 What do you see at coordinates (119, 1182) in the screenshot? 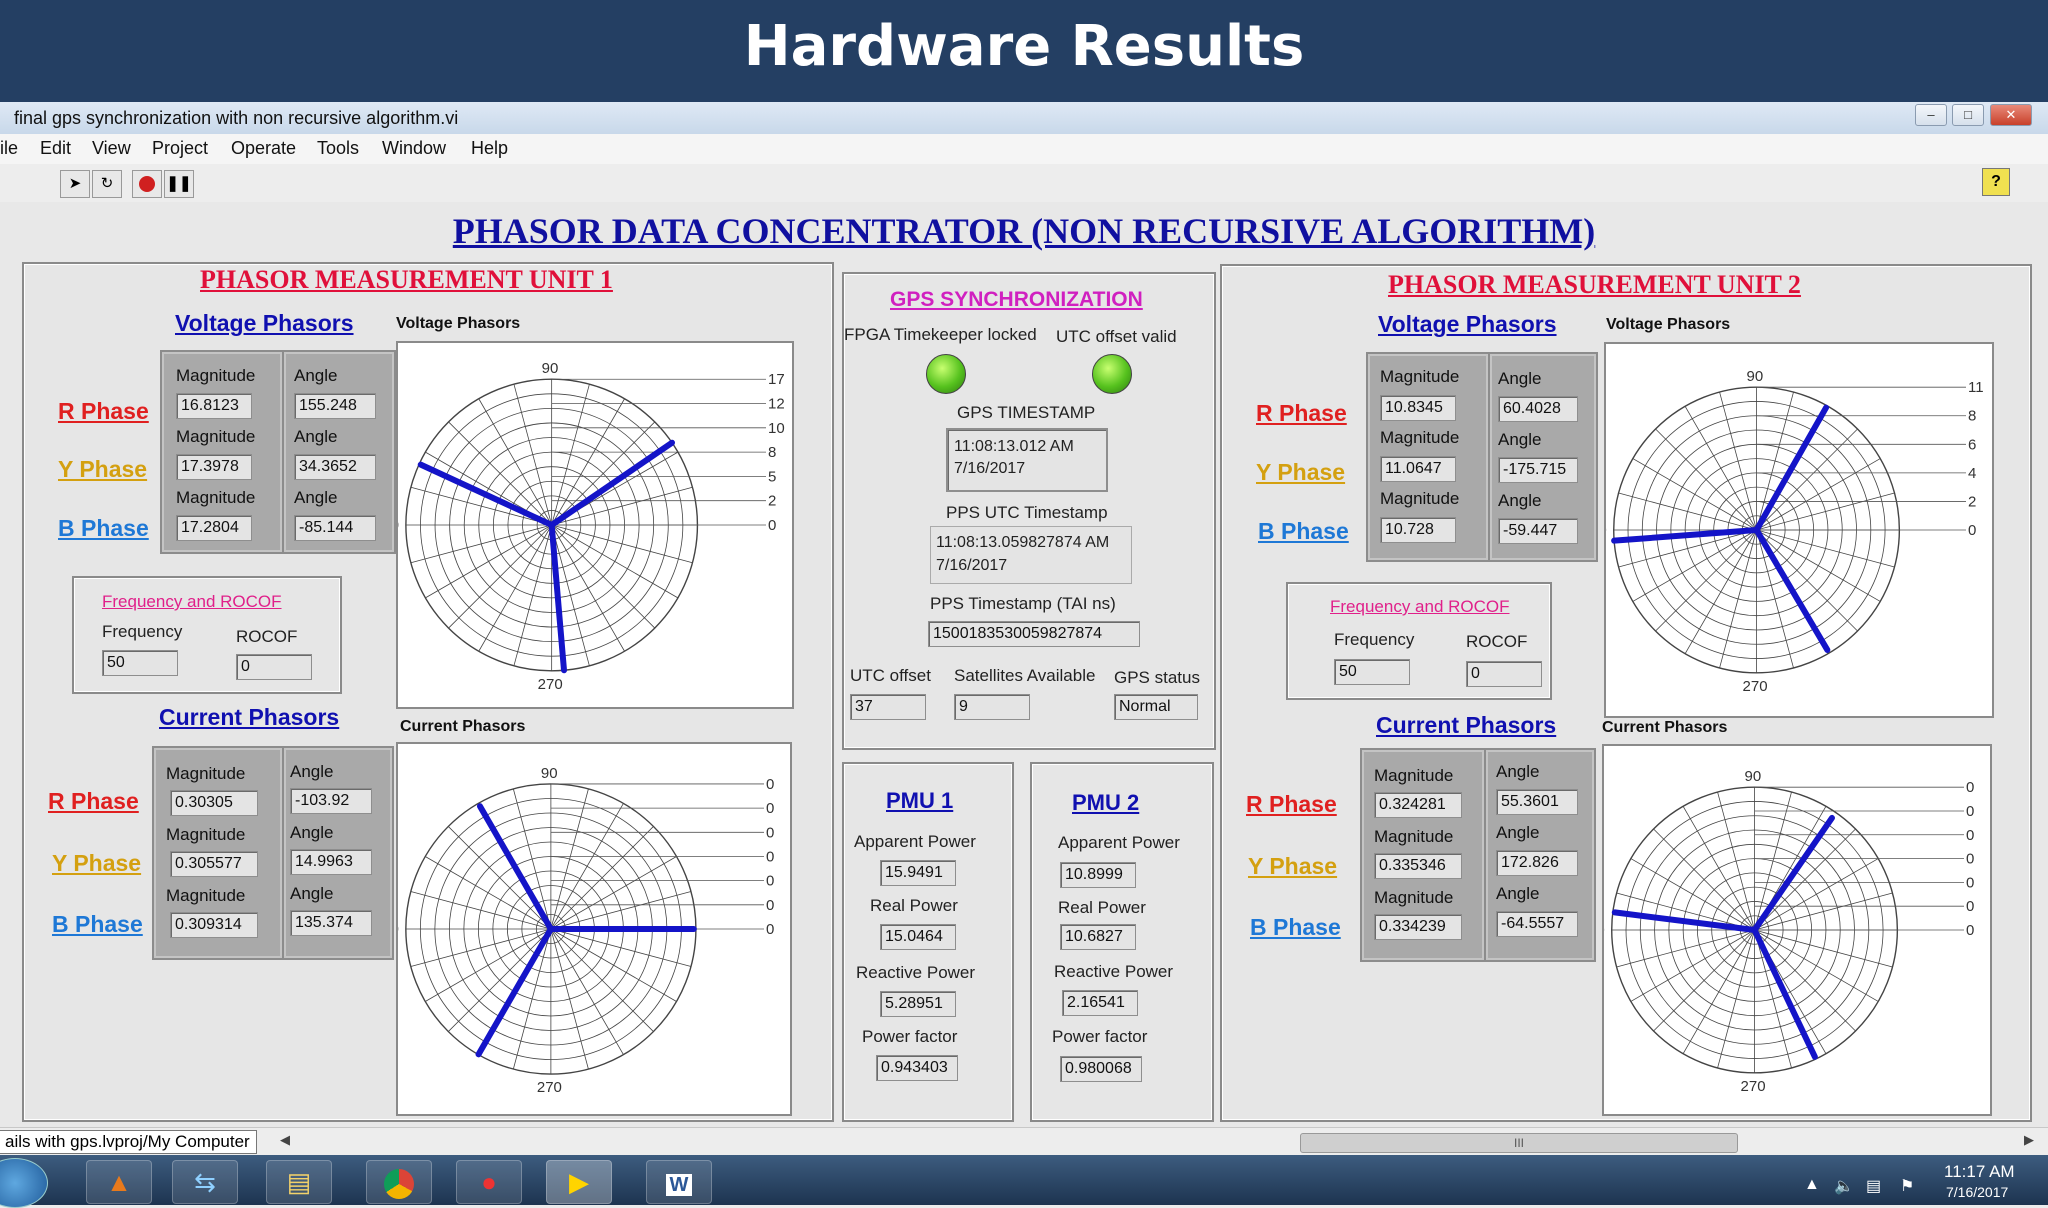
I see `matlab-icon: ▲` at bounding box center [119, 1182].